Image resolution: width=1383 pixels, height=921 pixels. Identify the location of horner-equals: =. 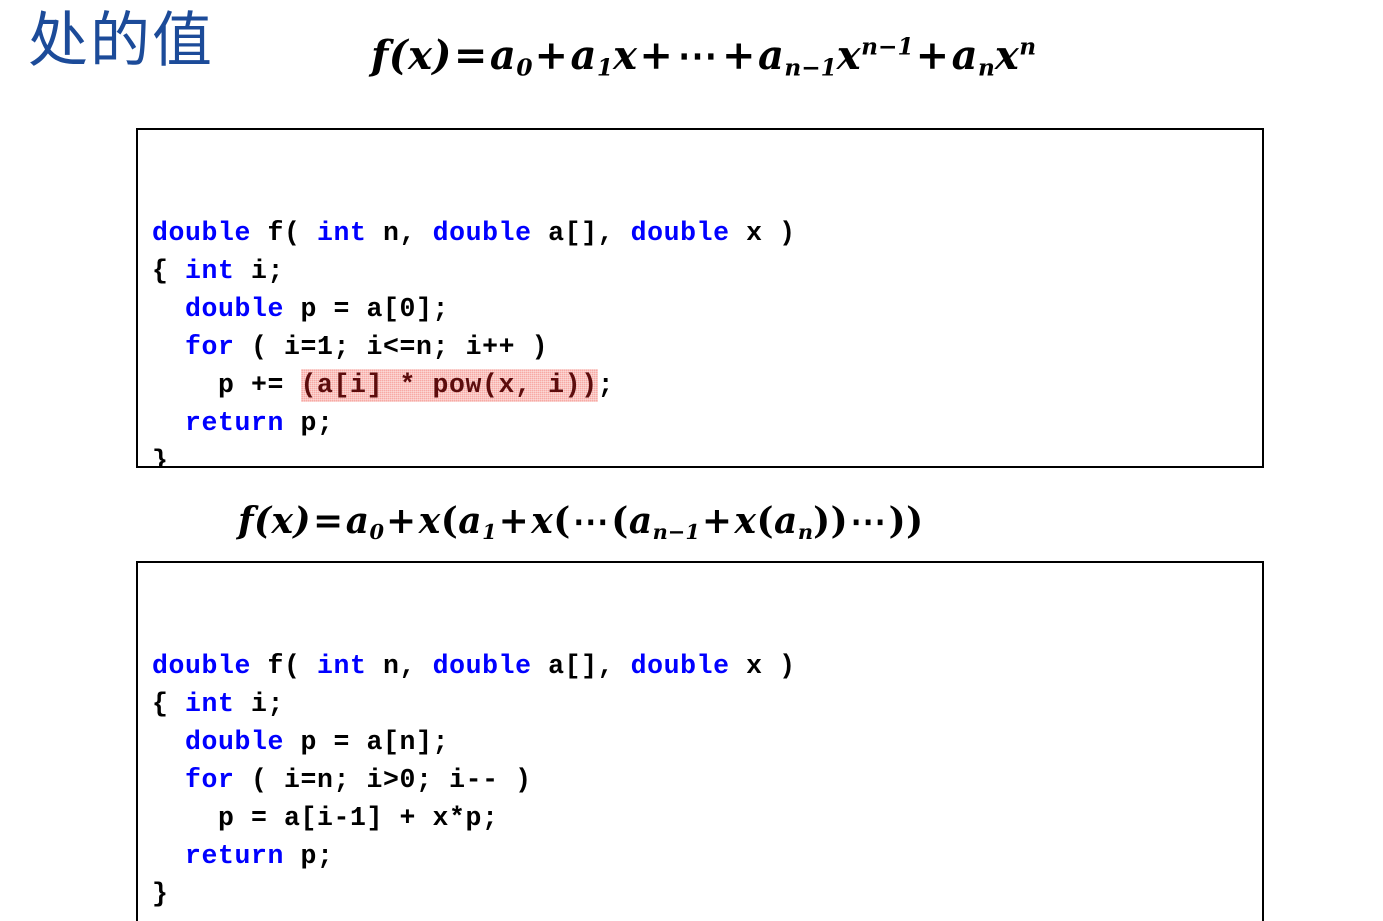
(328, 521).